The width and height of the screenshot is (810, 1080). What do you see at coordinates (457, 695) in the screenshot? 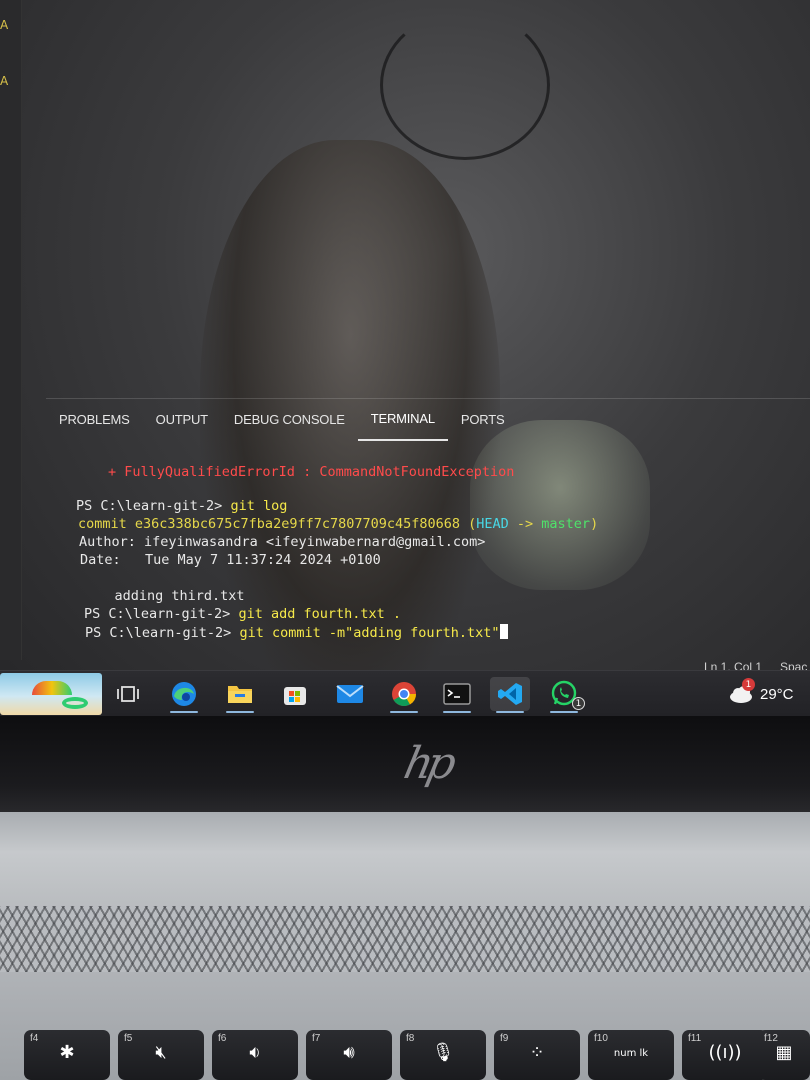
I see `terminal-icon` at bounding box center [457, 695].